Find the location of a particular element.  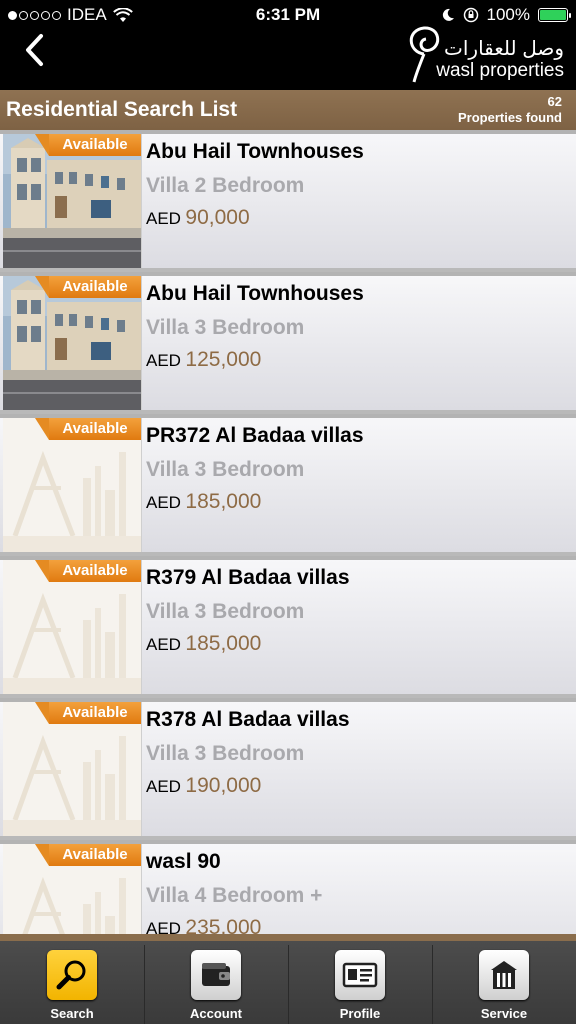

property-name: R379 Al Badaa villas is located at coordinates (248, 577).